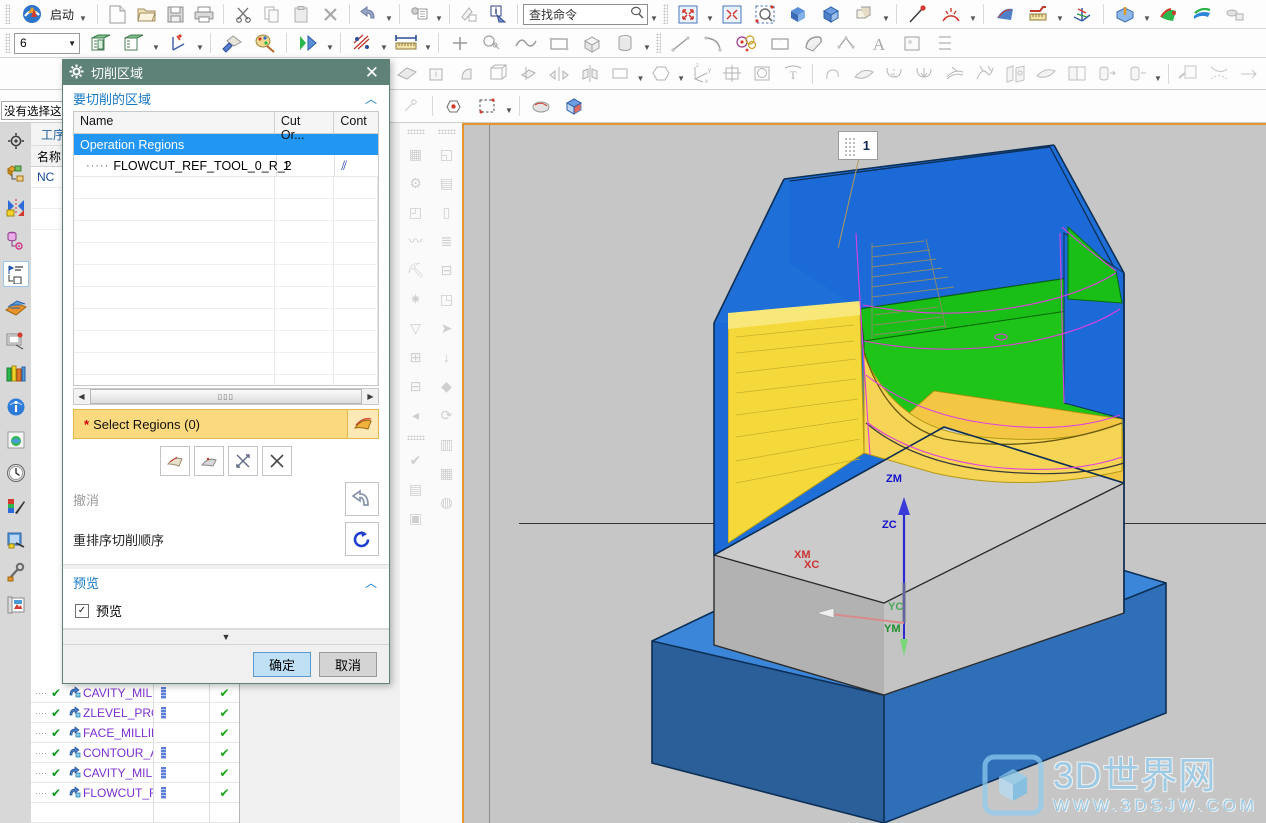 The image size is (1266, 823). I want to click on shaded-view-icon, so click(798, 14).